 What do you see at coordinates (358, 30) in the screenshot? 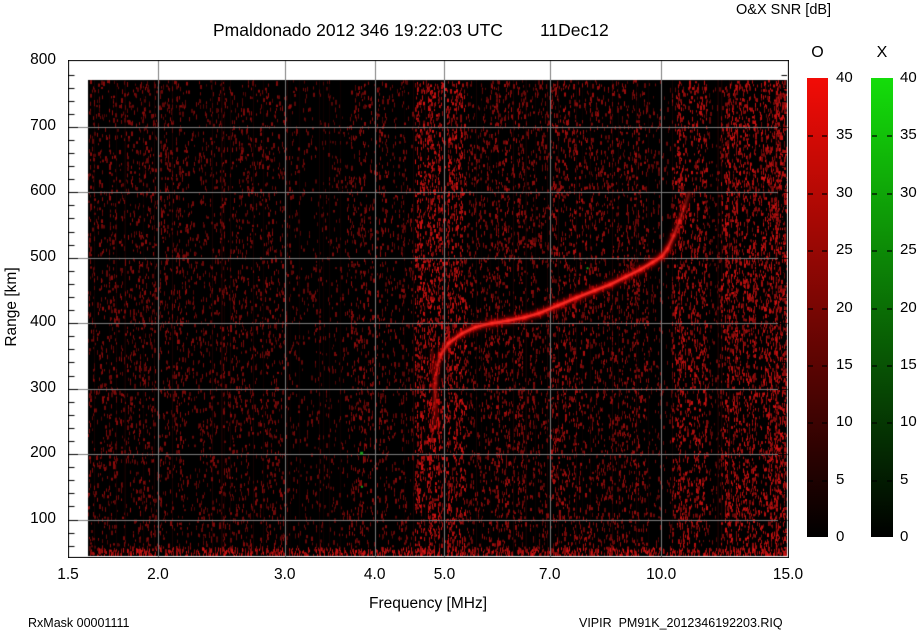
I see `title-main: Pmaldonado 2012 346 19:22:03 UTC` at bounding box center [358, 30].